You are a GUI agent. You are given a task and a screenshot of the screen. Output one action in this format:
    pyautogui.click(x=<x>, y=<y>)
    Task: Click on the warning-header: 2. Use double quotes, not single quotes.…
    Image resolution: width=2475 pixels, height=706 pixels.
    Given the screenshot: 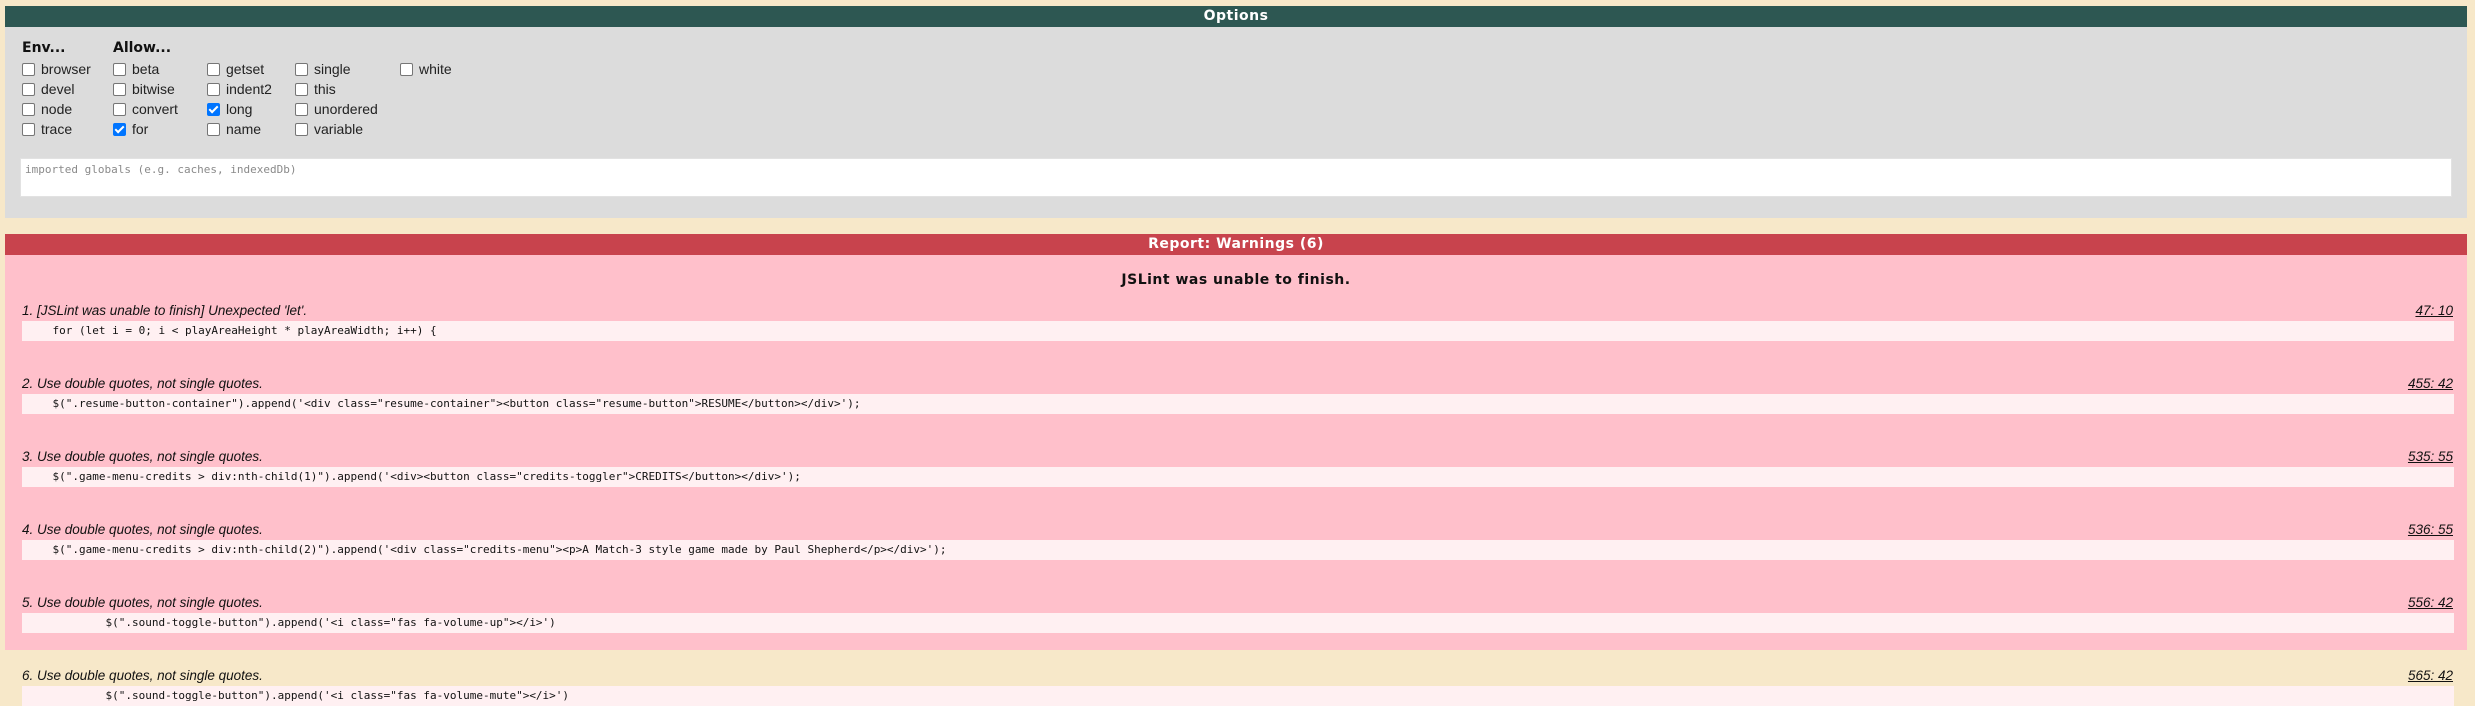 What is the action you would take?
    pyautogui.click(x=1236, y=384)
    